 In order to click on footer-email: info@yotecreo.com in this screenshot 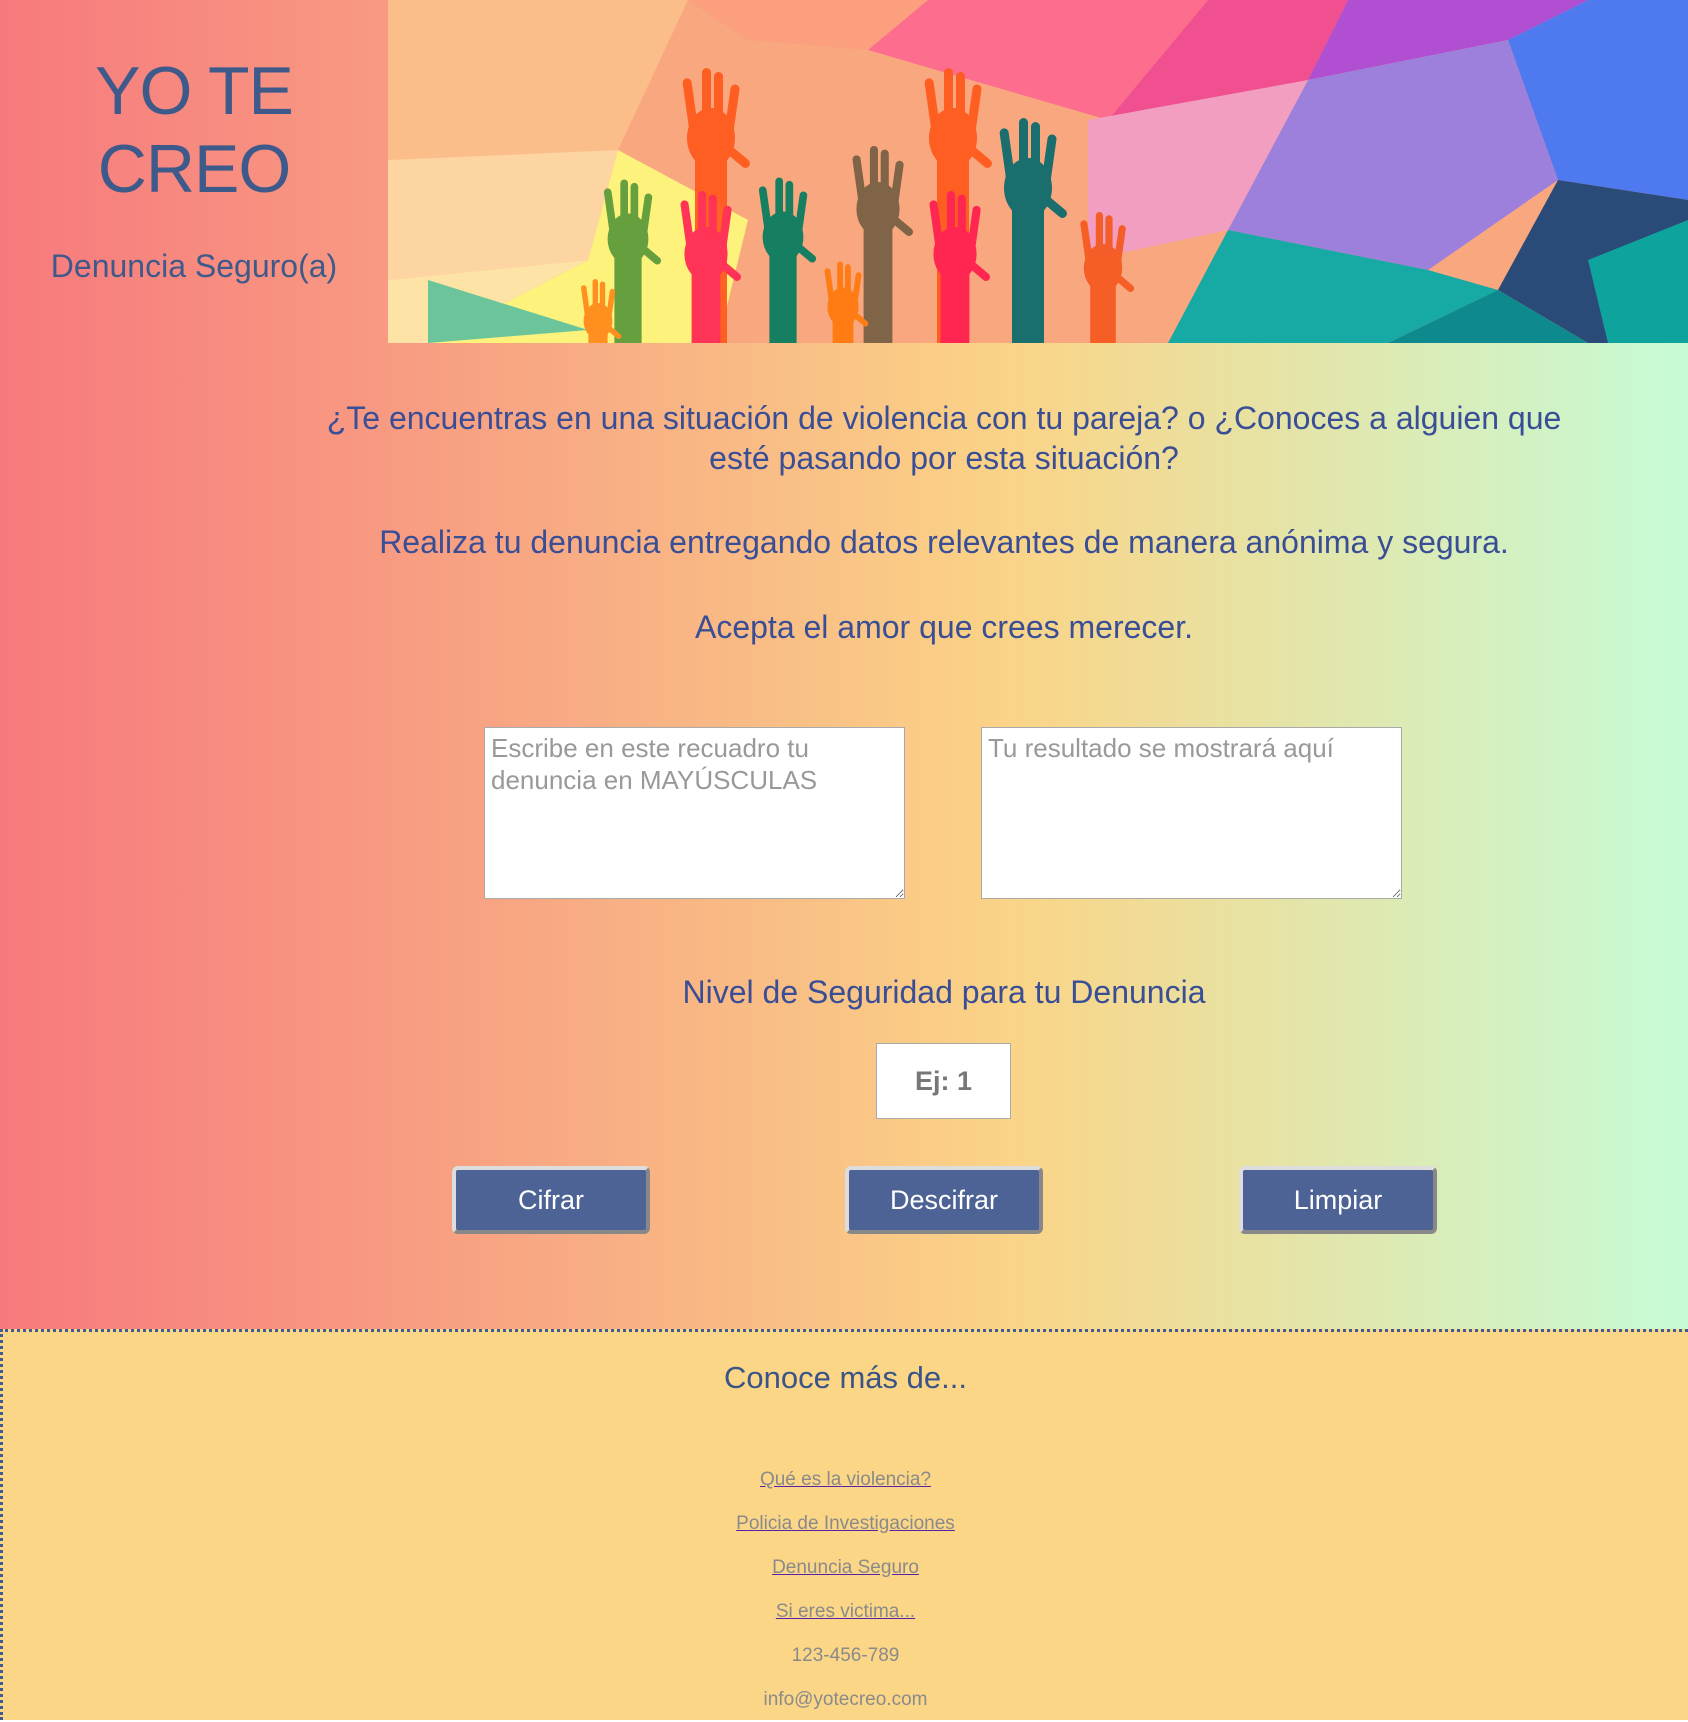, I will do `click(845, 1699)`.